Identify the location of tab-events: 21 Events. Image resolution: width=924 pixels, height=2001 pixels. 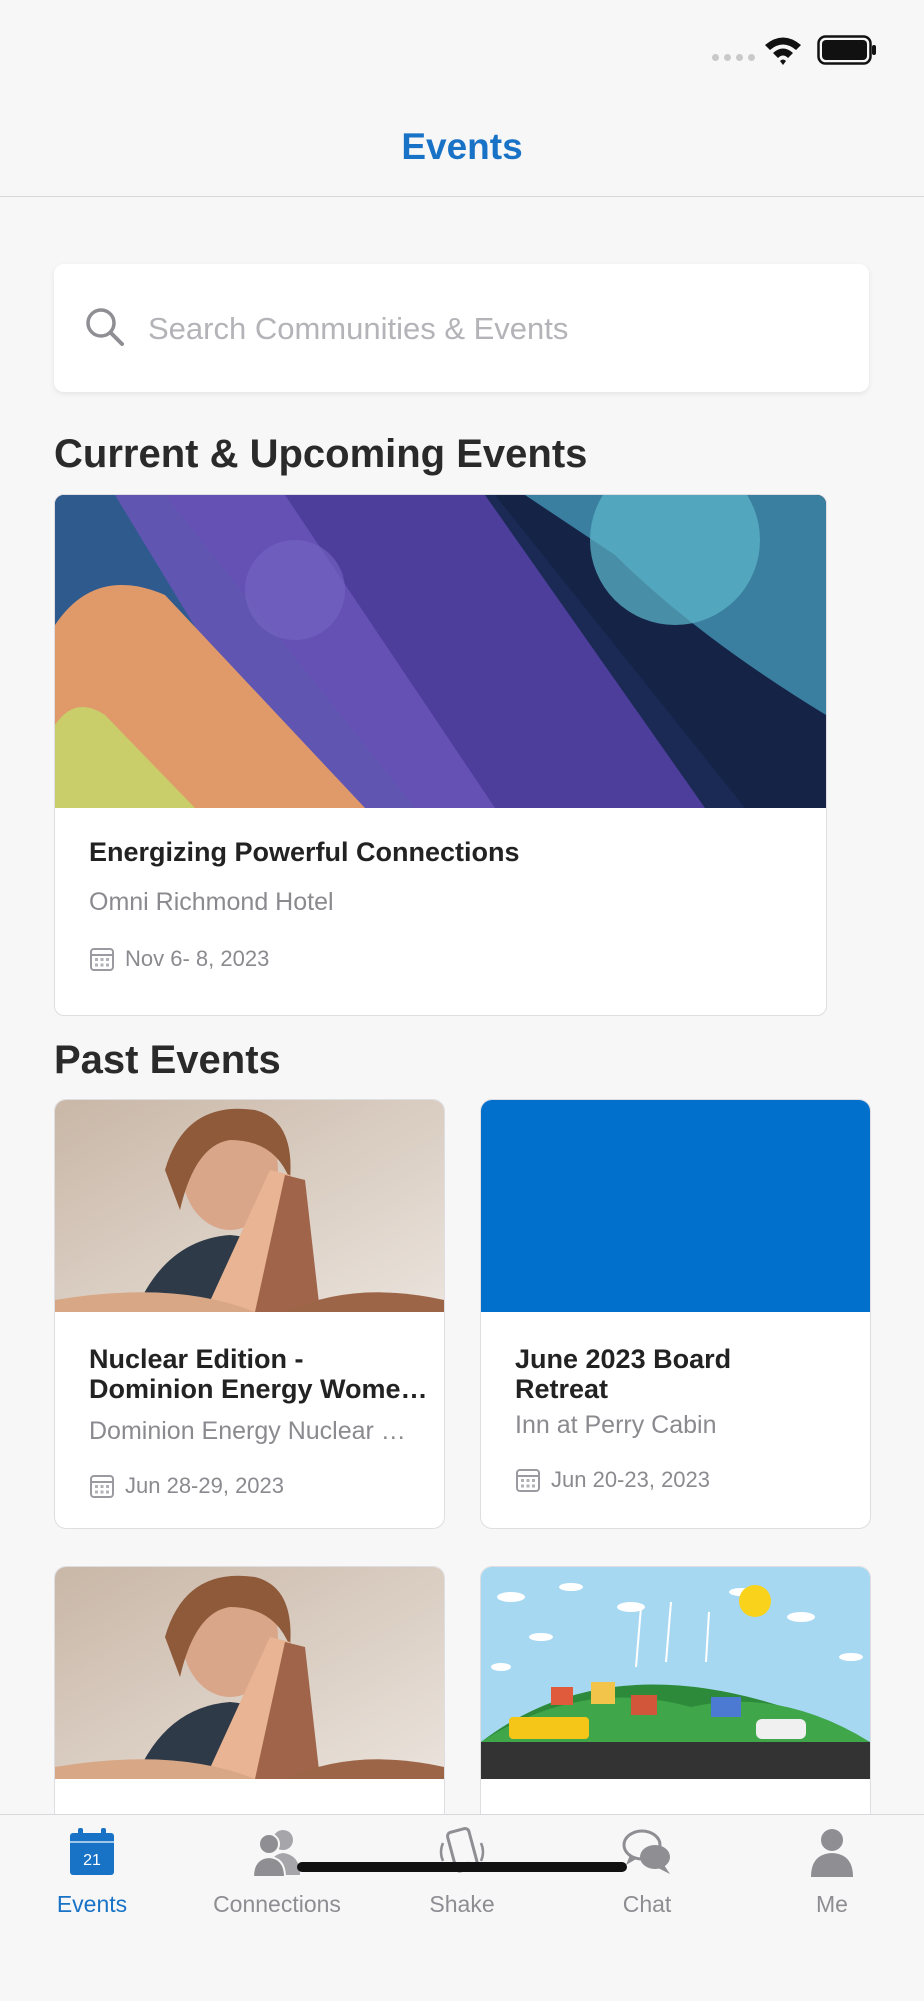
(92, 1880).